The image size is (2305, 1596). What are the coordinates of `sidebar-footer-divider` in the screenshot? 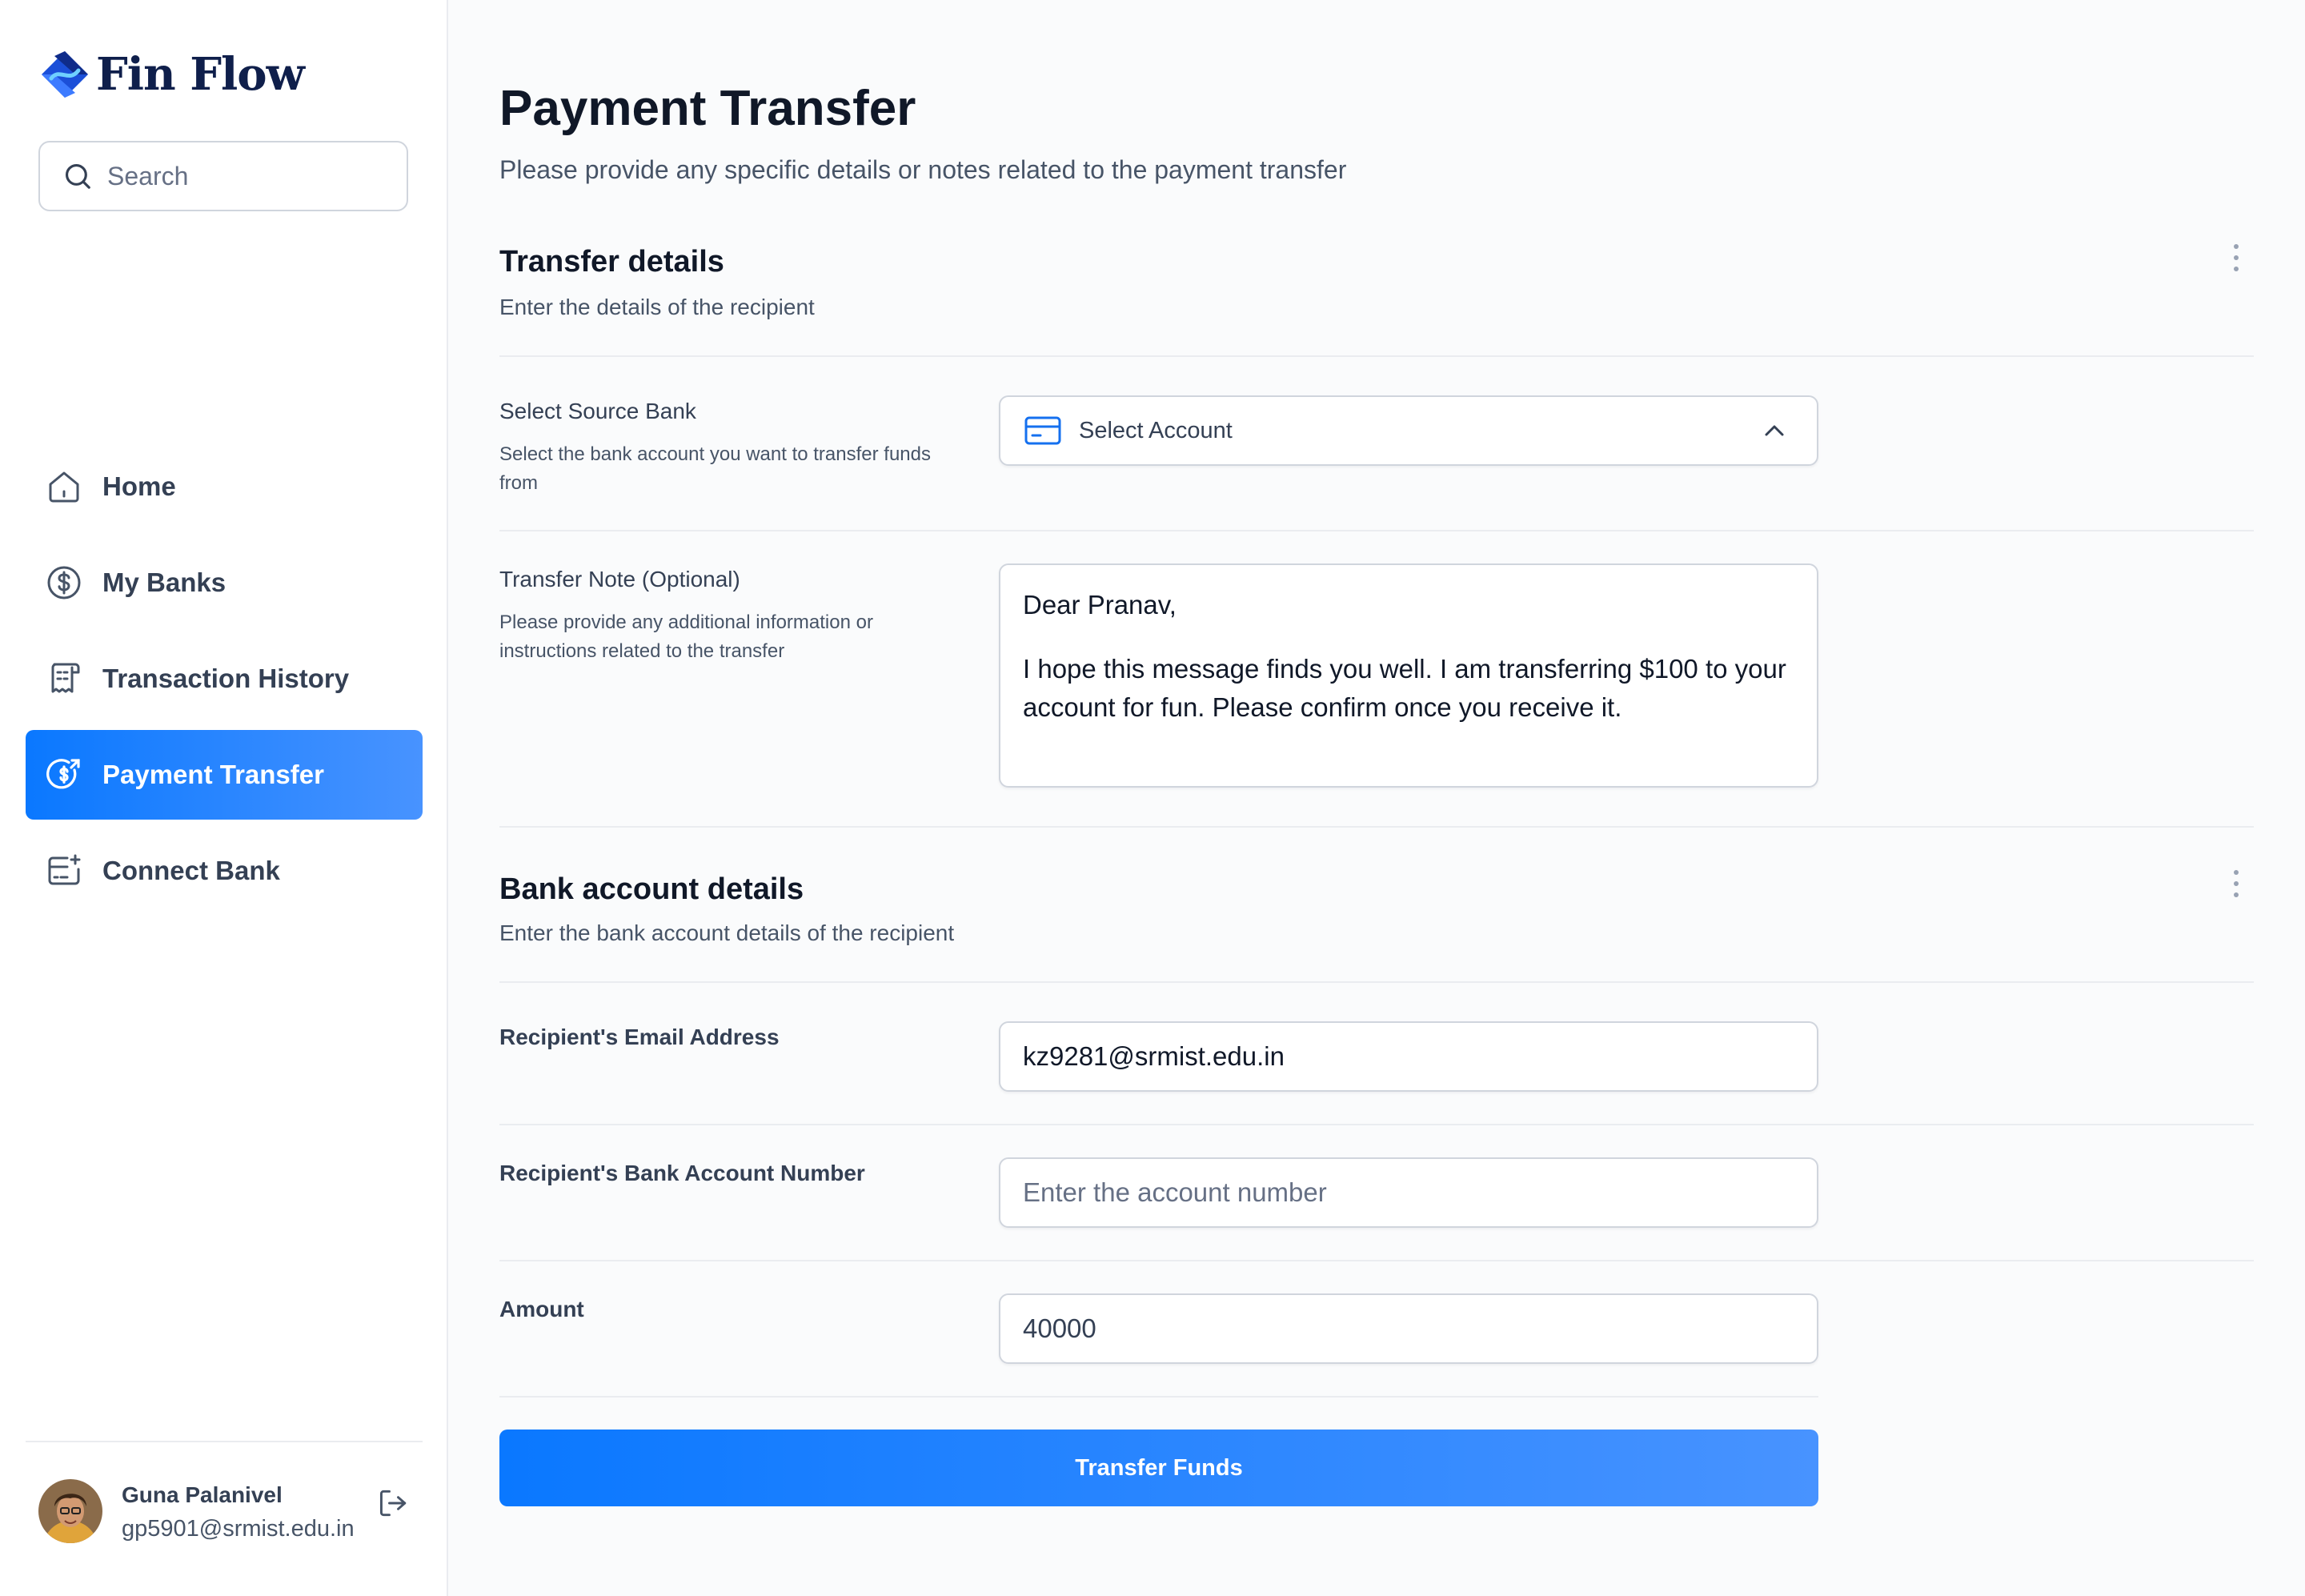 It's located at (224, 1441).